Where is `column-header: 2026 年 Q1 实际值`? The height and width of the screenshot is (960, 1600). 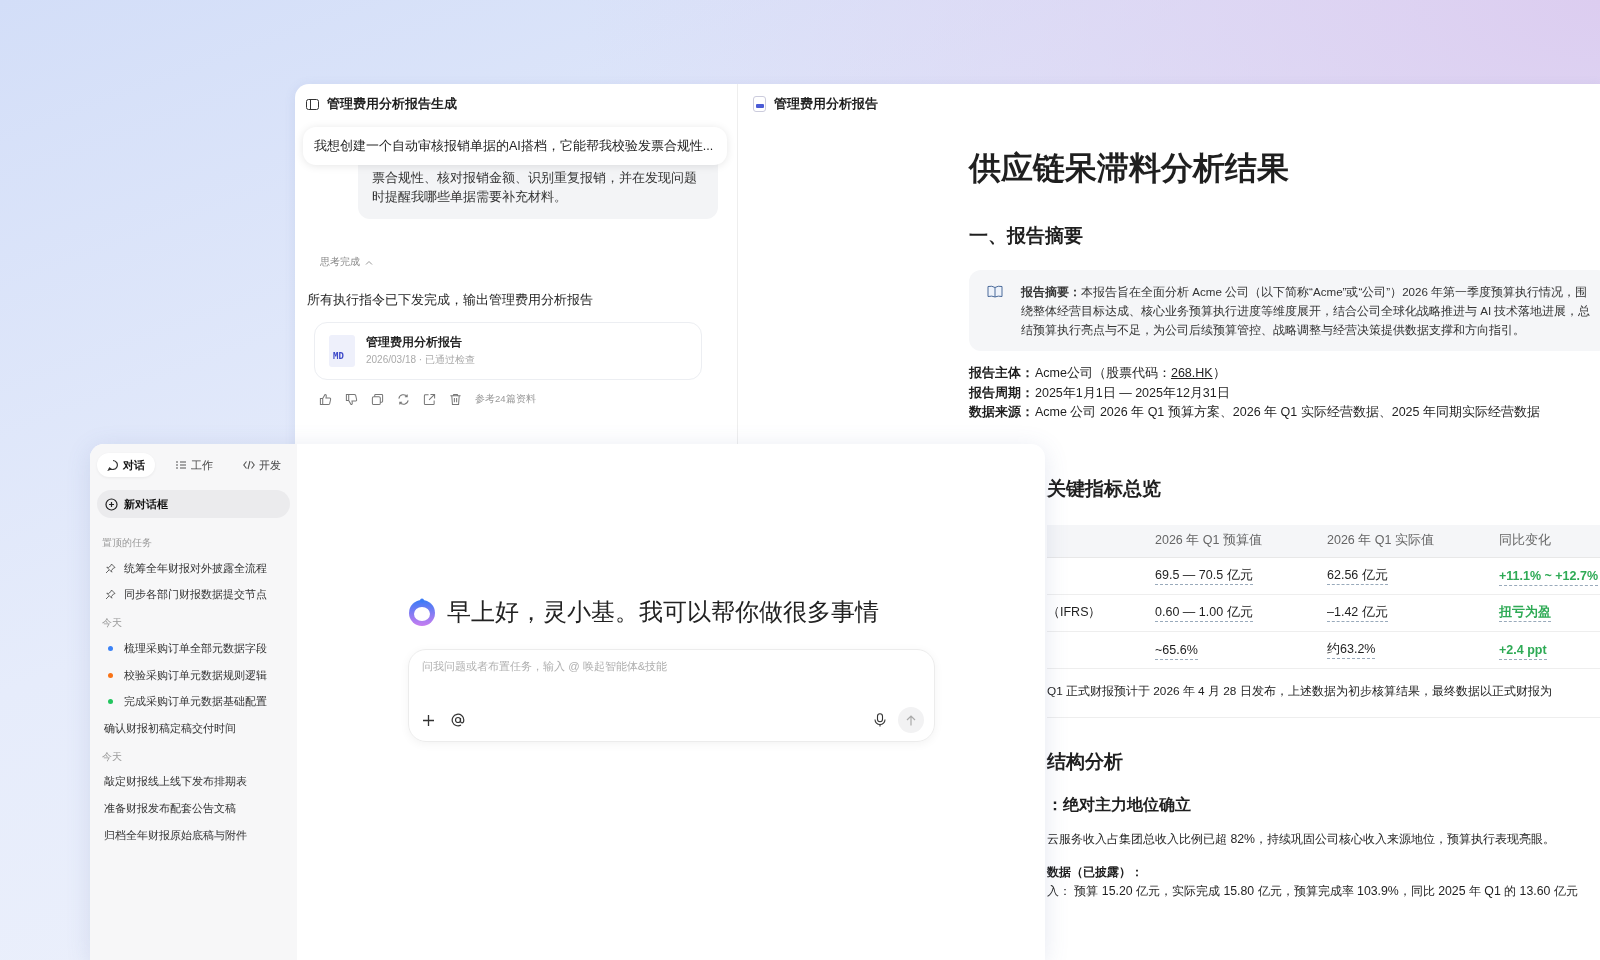 column-header: 2026 年 Q1 实际值 is located at coordinates (1380, 540).